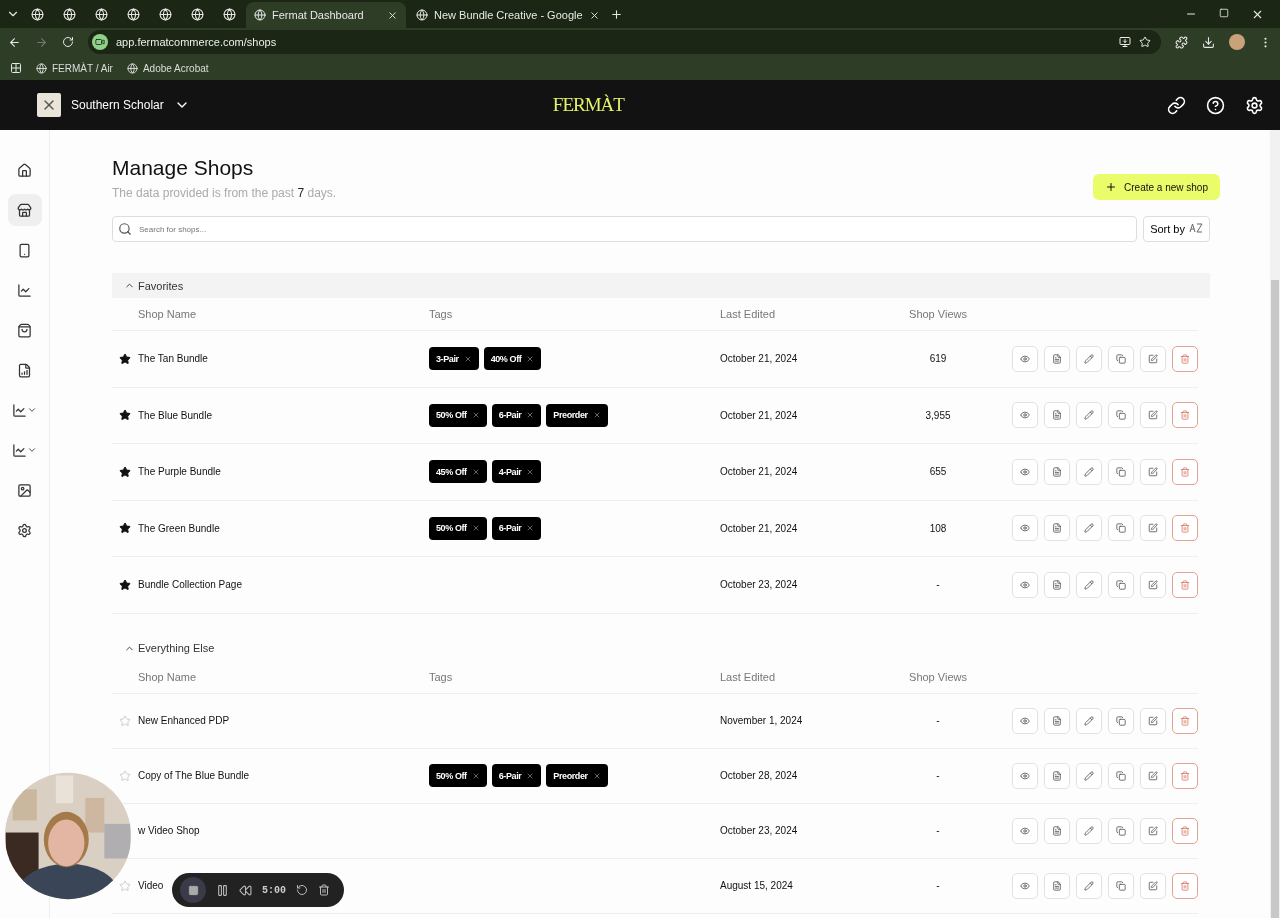 This screenshot has height=918, width=1280. What do you see at coordinates (193, 890) in the screenshot?
I see `stop-button` at bounding box center [193, 890].